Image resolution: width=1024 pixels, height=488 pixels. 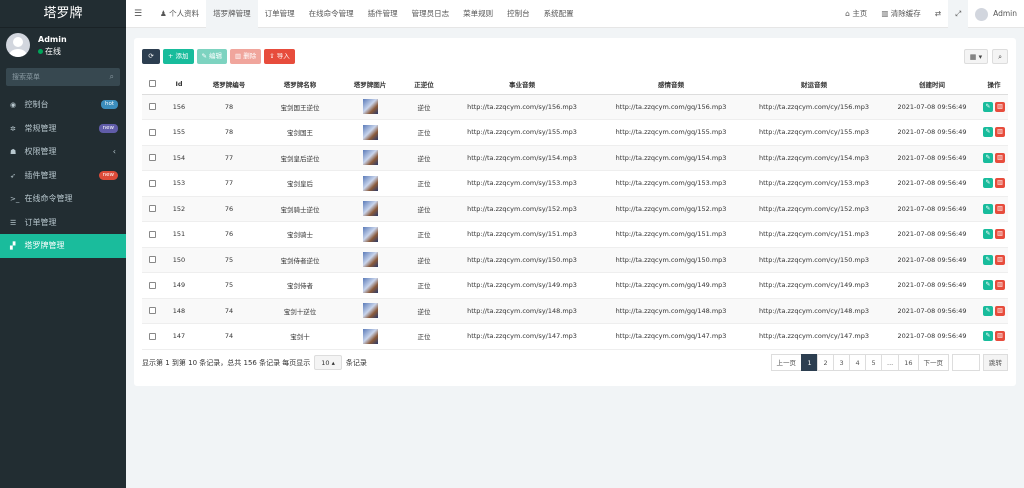 What do you see at coordinates (178, 56) in the screenshot?
I see `add-button: + 添加` at bounding box center [178, 56].